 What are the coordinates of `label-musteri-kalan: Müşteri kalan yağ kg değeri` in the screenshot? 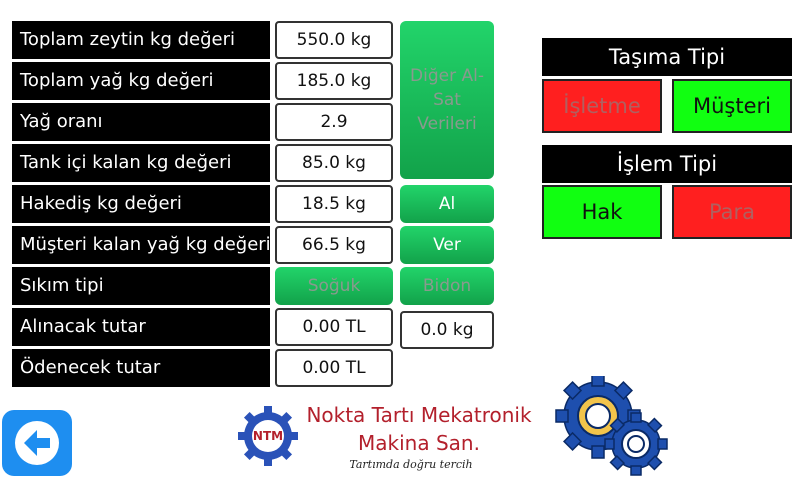 It's located at (141, 245).